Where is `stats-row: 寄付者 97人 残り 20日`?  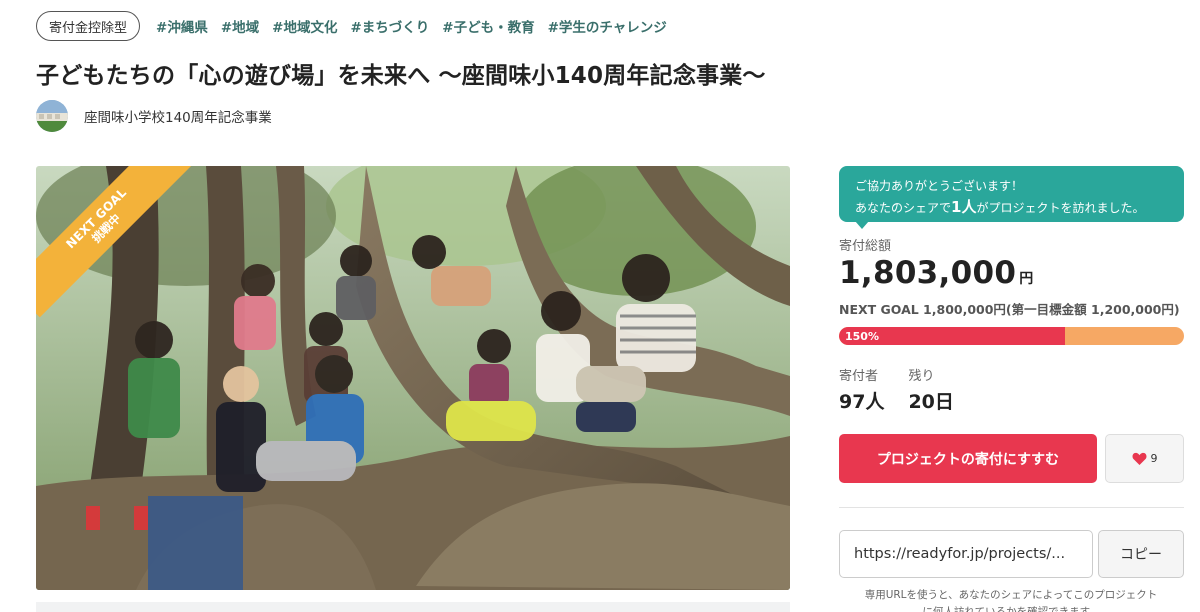
stats-row: 寄付者 97人 残り 20日 is located at coordinates (908, 389).